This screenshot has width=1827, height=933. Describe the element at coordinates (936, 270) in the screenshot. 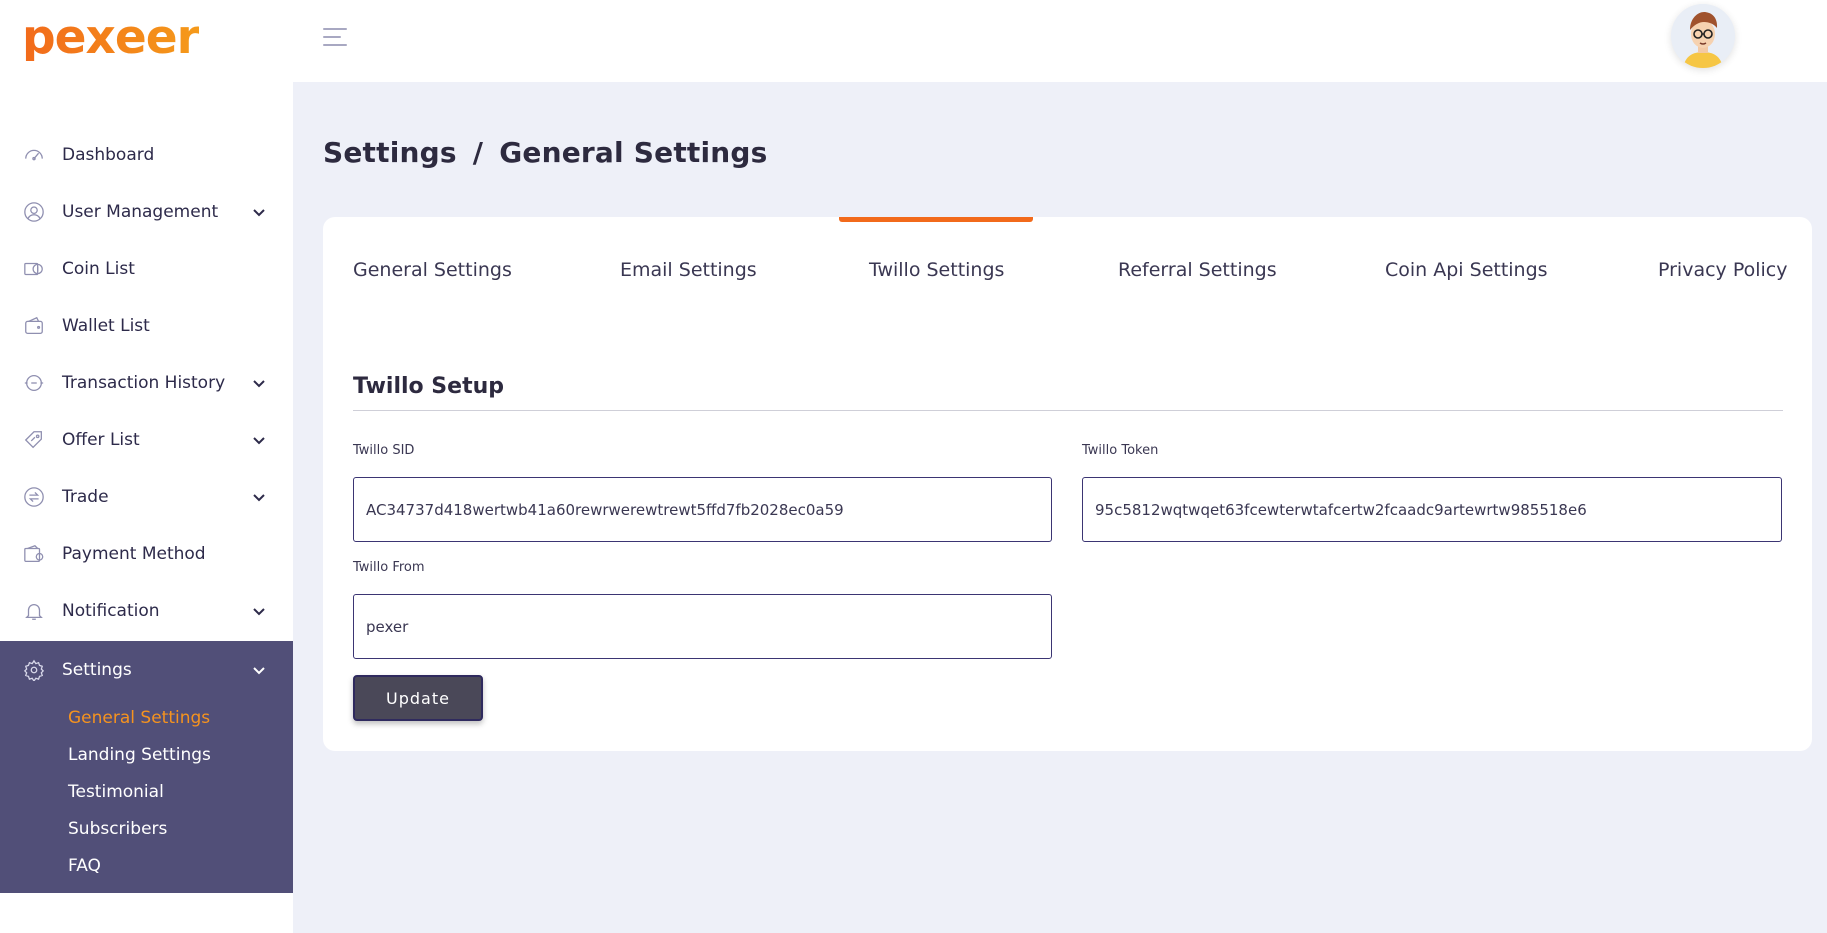

I see `tab-twillo-settings: Twillo Settings` at that location.